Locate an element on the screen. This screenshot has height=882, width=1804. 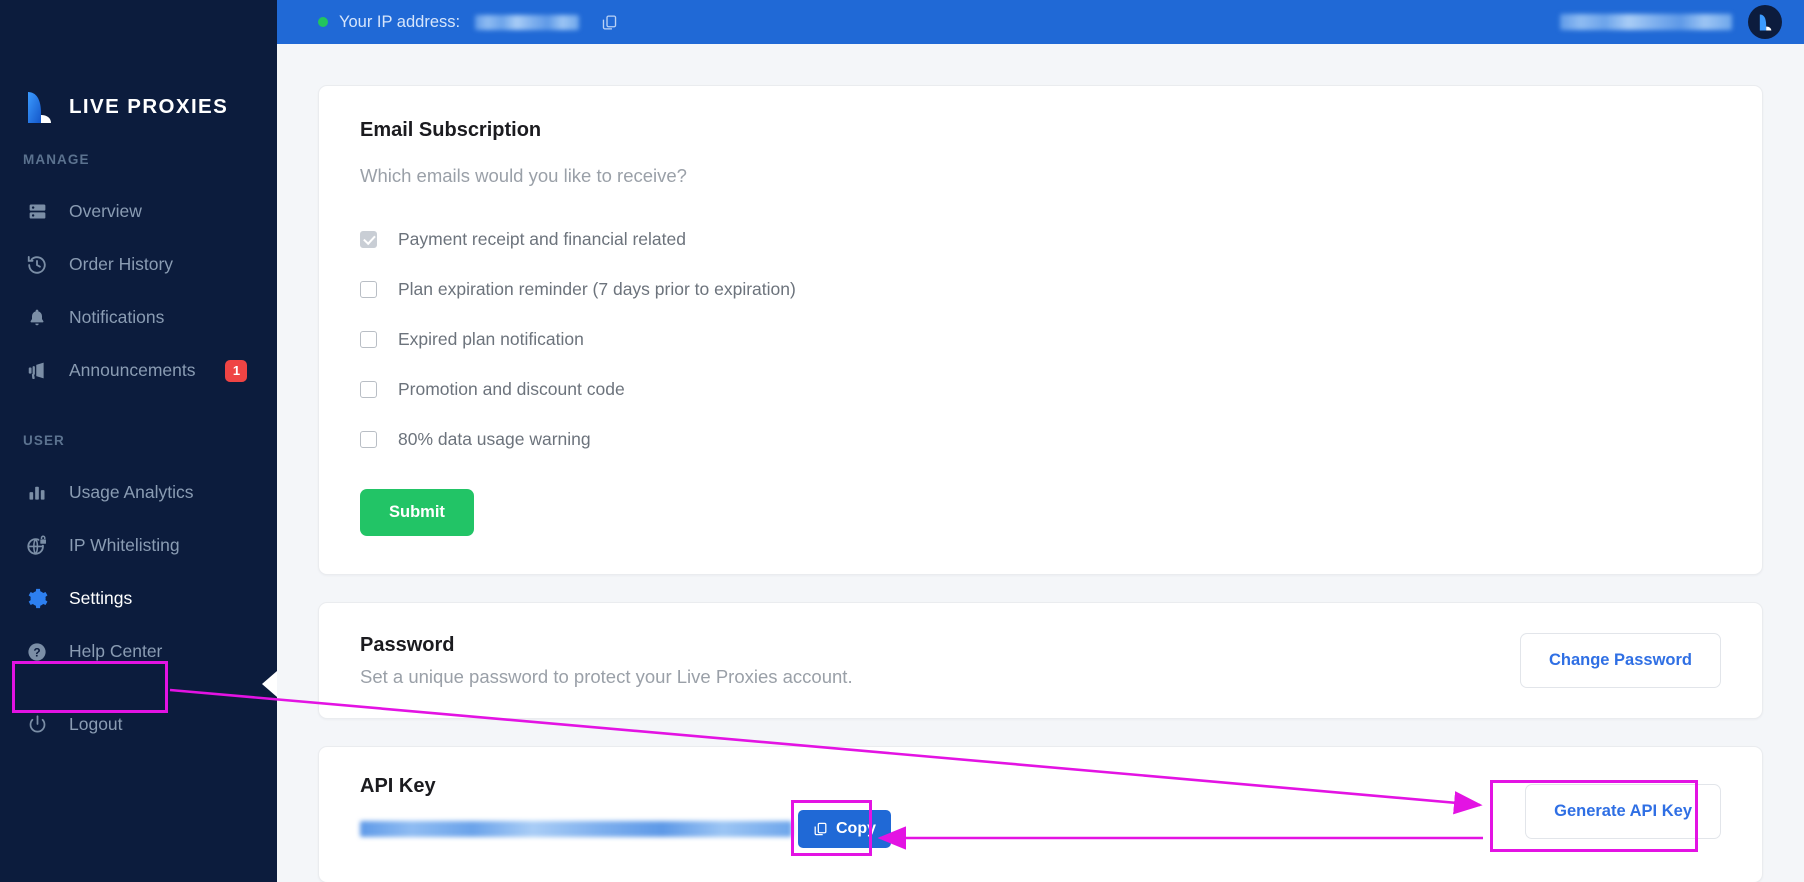
sidebar-item-label: Order History is located at coordinates (121, 264).